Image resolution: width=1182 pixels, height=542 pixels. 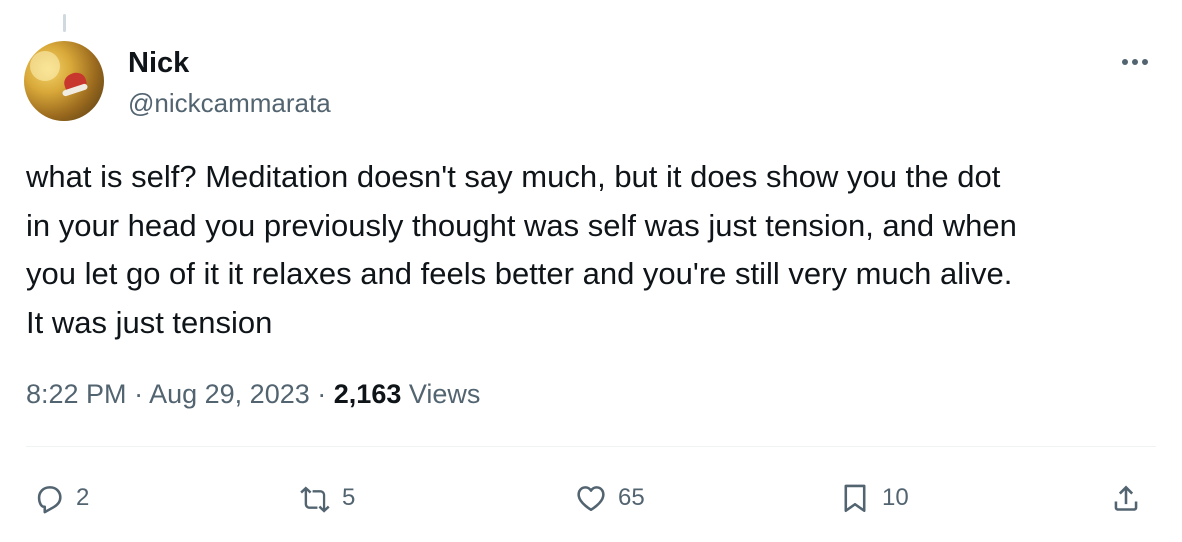 What do you see at coordinates (49, 500) in the screenshot?
I see `reply-icon` at bounding box center [49, 500].